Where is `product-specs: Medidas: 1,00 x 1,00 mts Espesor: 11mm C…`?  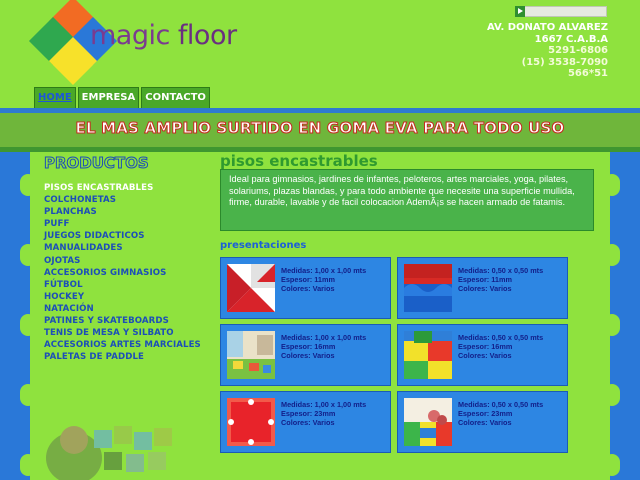 product-specs: Medidas: 1,00 x 1,00 mts Espesor: 11mm C… is located at coordinates (323, 280).